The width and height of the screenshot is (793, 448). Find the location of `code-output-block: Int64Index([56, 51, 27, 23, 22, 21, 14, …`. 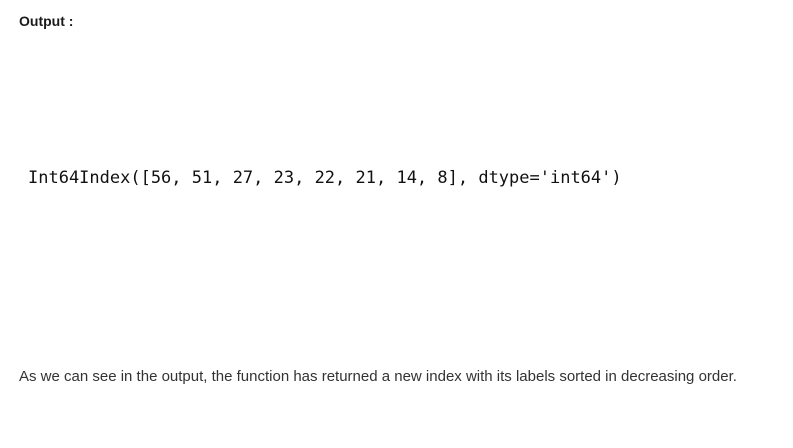

code-output-block: Int64Index([56, 51, 27, 23, 22, 21, 14, … is located at coordinates (325, 178).